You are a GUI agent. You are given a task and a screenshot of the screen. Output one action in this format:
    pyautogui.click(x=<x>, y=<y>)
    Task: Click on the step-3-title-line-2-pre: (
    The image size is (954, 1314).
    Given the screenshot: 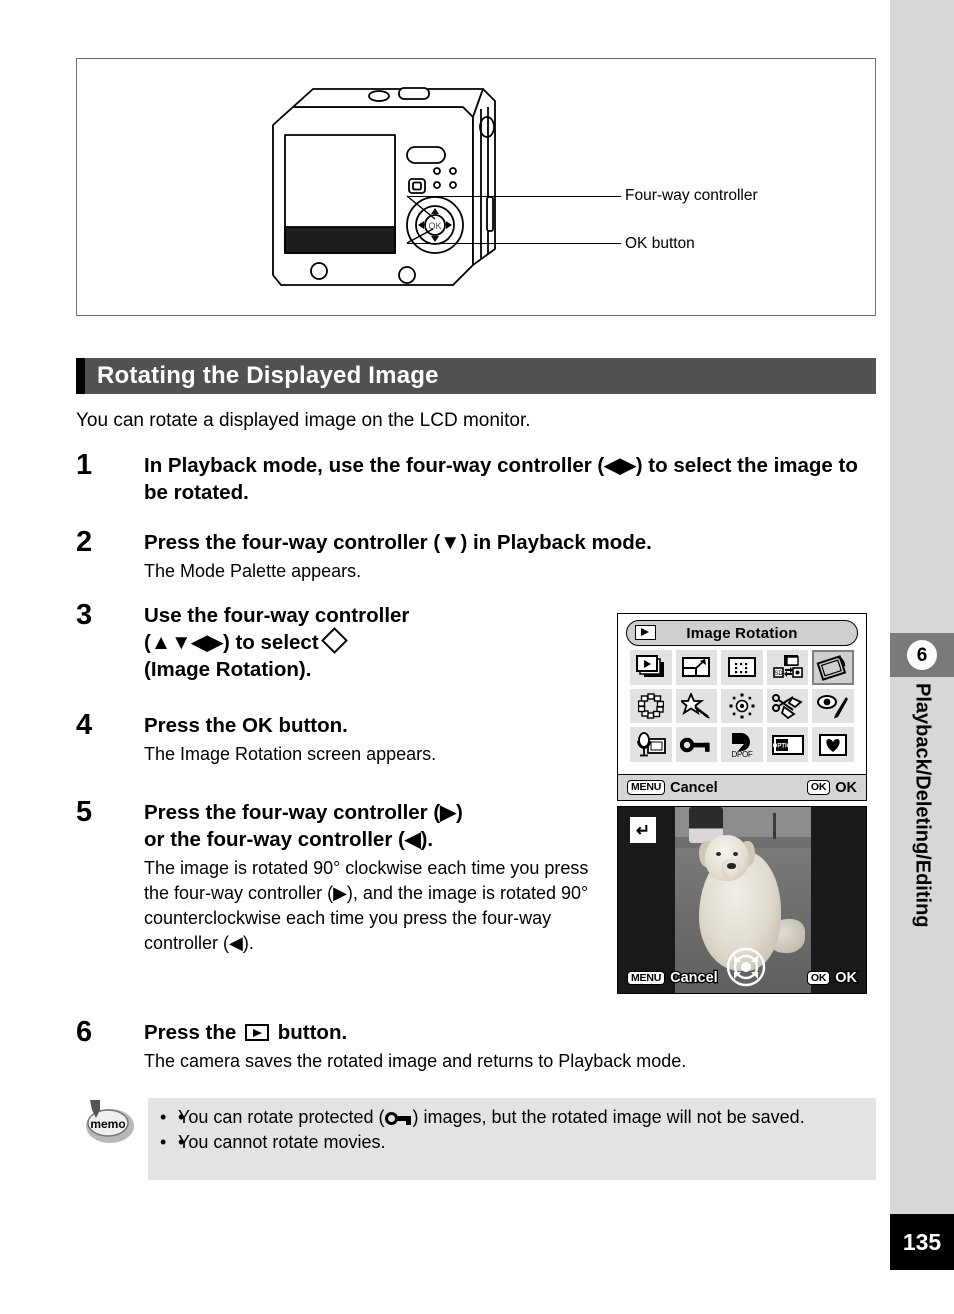 What is the action you would take?
    pyautogui.click(x=147, y=642)
    